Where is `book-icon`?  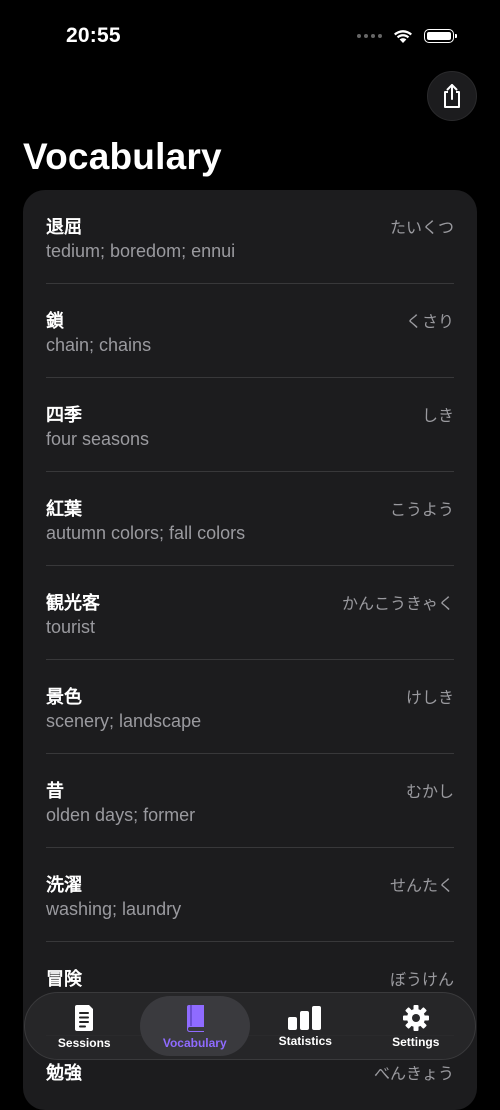
book-icon is located at coordinates (195, 1018).